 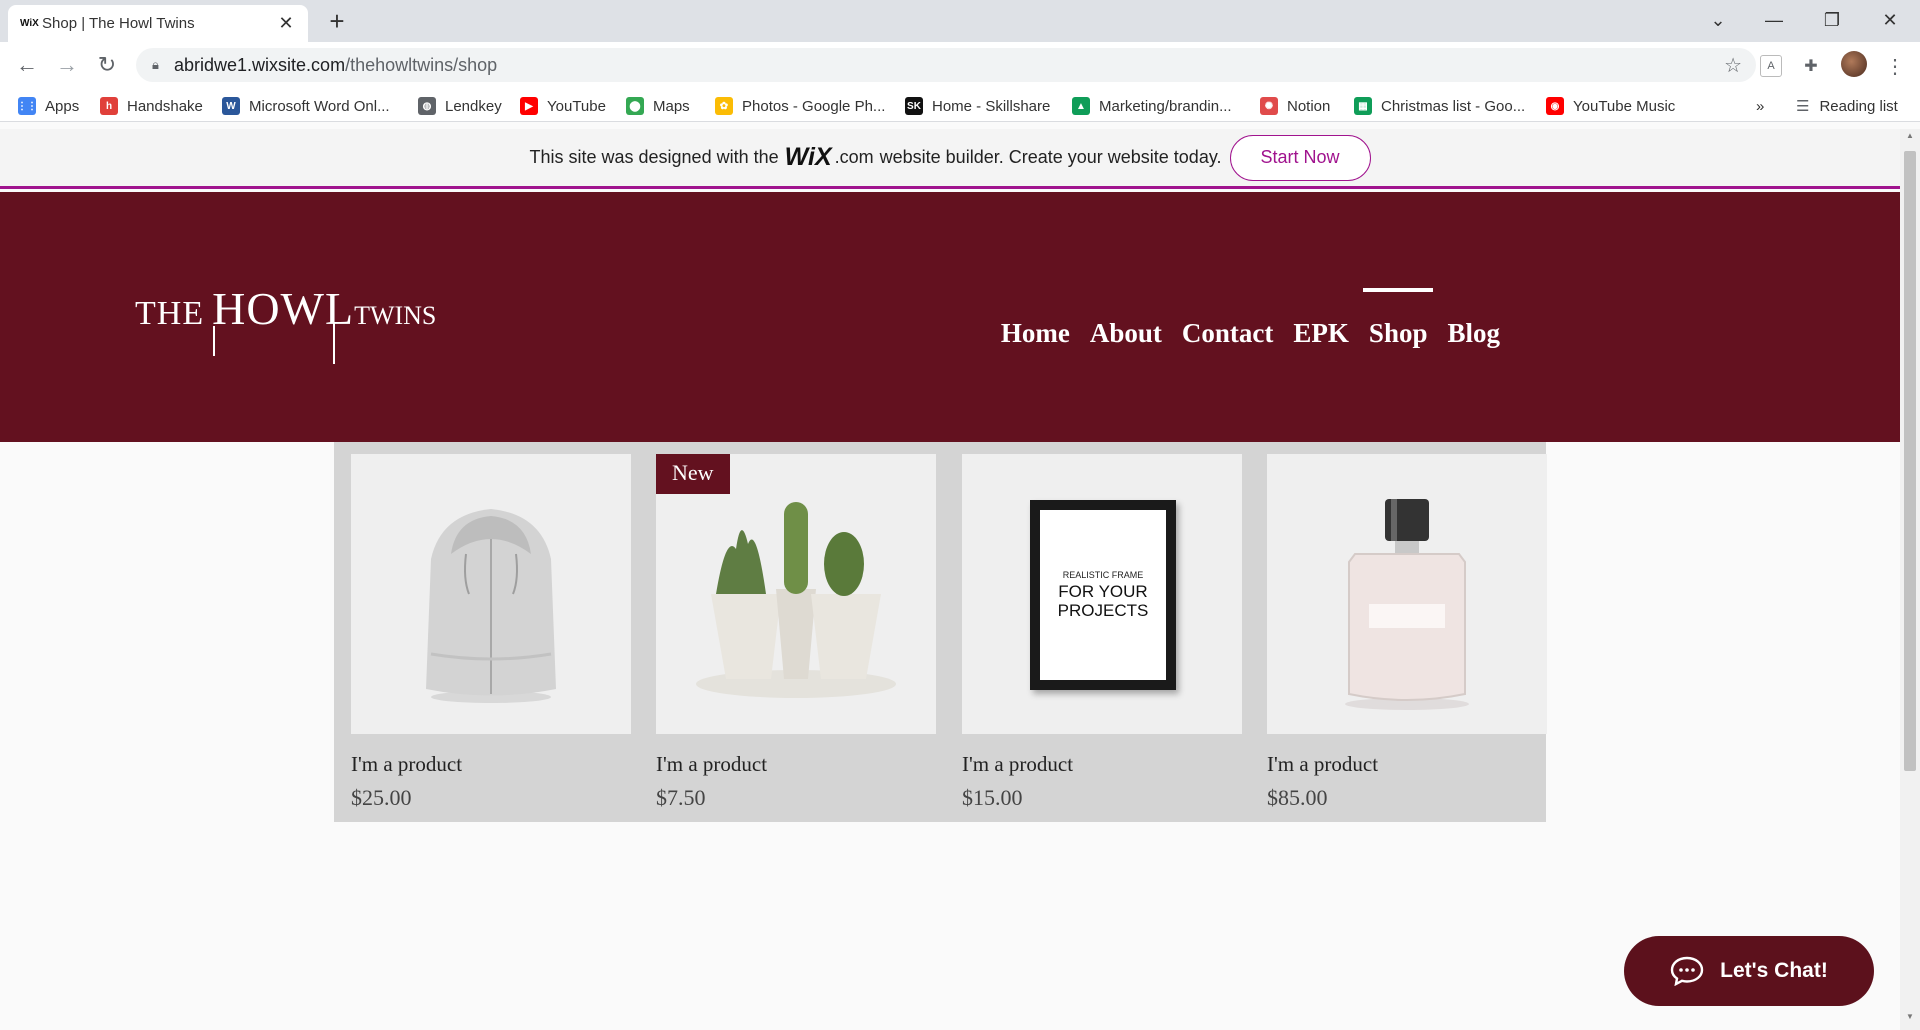 I want to click on nav-link-shop: Shop, so click(x=1398, y=318).